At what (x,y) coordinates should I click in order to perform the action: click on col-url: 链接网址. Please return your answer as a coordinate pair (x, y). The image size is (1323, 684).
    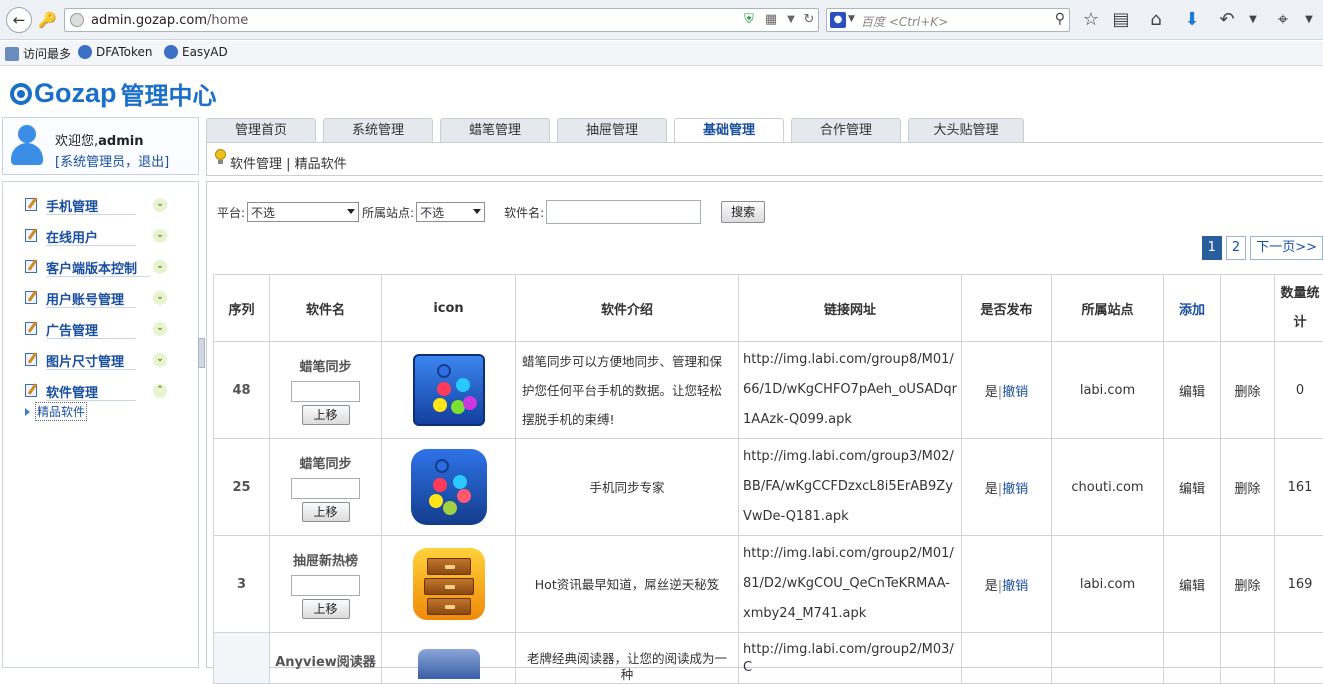
    Looking at the image, I should click on (850, 308).